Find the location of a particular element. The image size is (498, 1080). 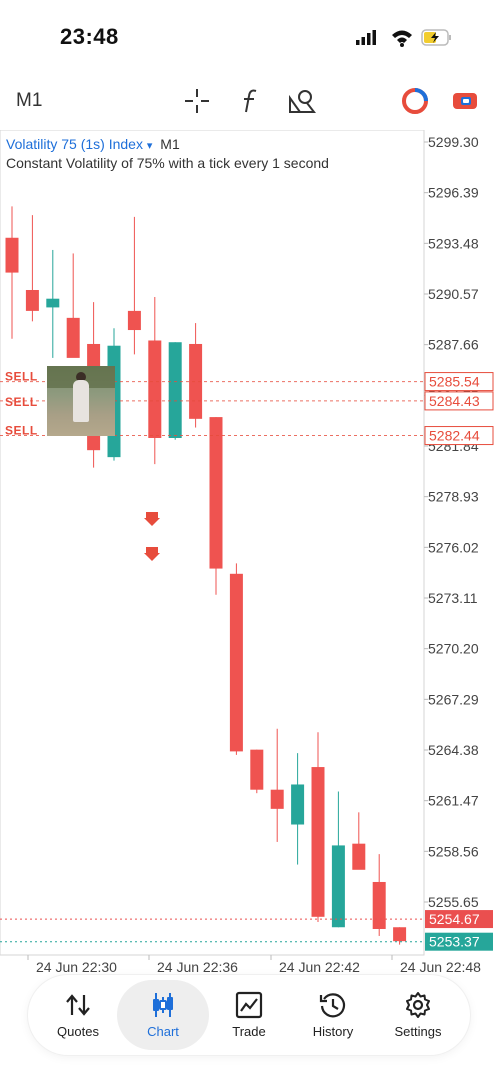

nav-label: Quotes is located at coordinates (78, 1031).